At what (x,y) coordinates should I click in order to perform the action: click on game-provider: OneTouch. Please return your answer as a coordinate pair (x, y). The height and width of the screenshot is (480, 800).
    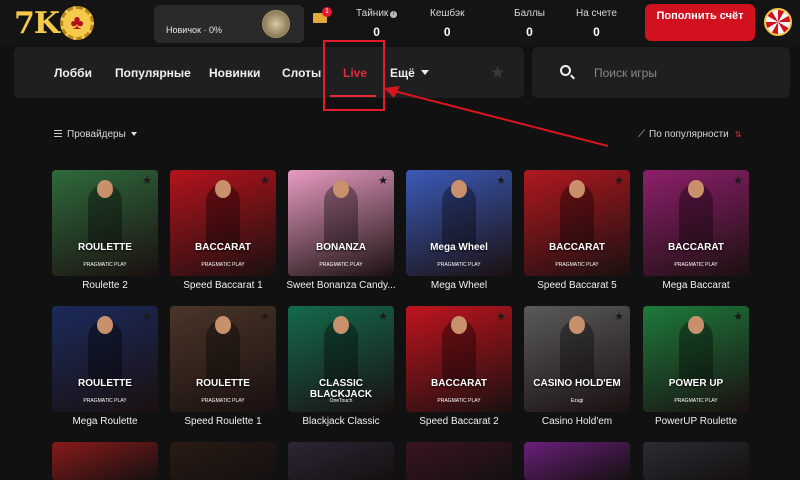
    Looking at the image, I should click on (341, 401).